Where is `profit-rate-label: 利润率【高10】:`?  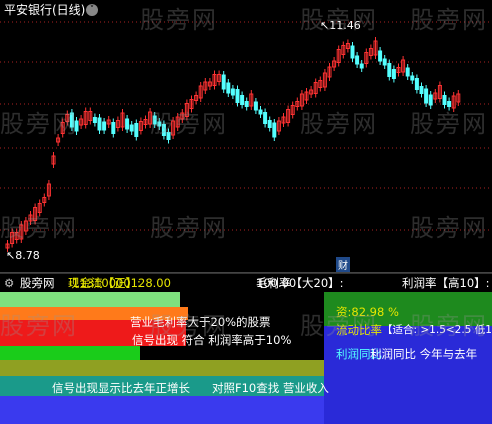 profit-rate-label: 利润率【高10】: is located at coordinates (446, 283).